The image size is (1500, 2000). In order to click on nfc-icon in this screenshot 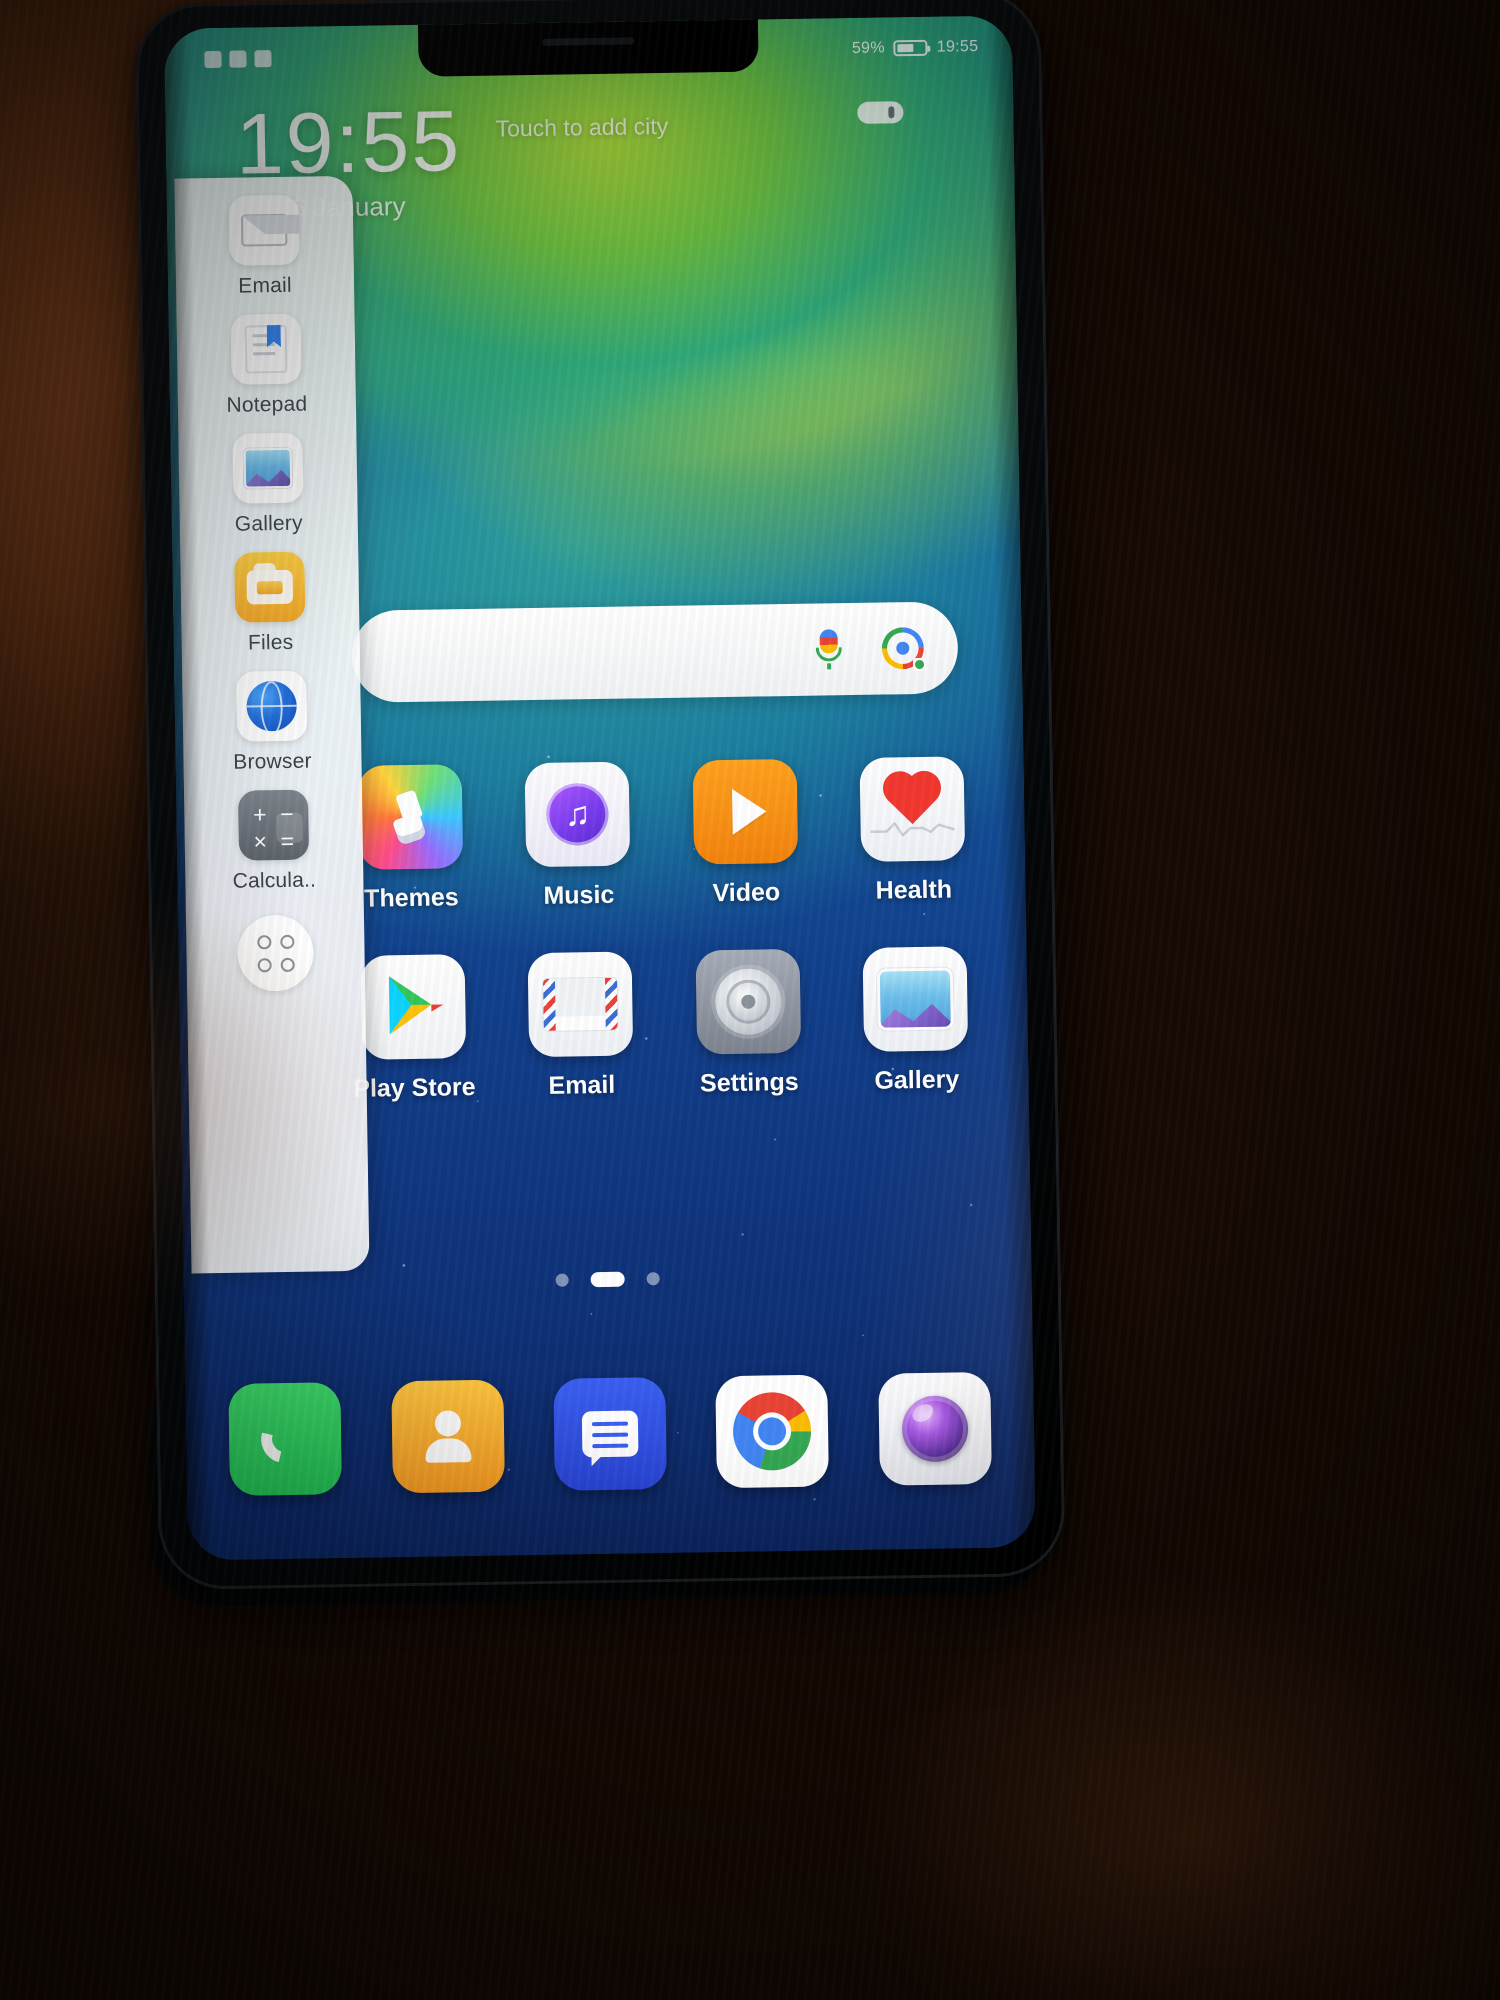, I will do `click(238, 58)`.